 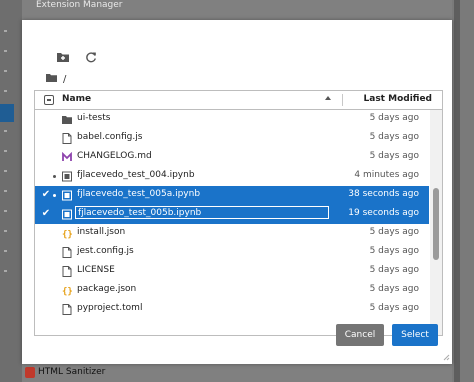 What do you see at coordinates (232, 157) in the screenshot?
I see `file-row: CHANGELOG.md 5 days ago` at bounding box center [232, 157].